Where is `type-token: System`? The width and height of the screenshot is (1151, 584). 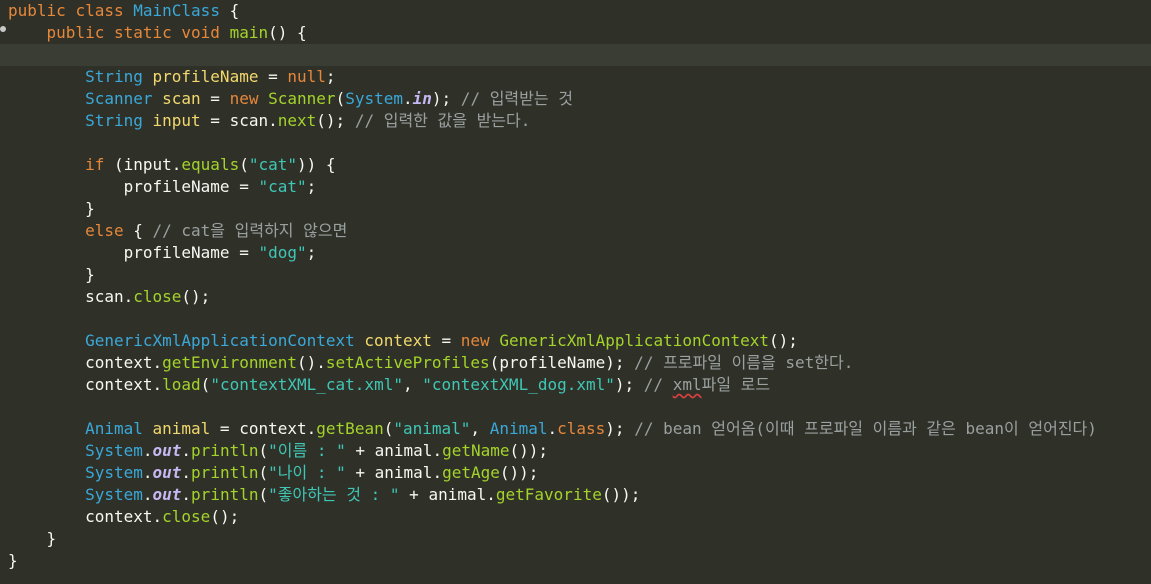
type-token: System is located at coordinates (114, 472).